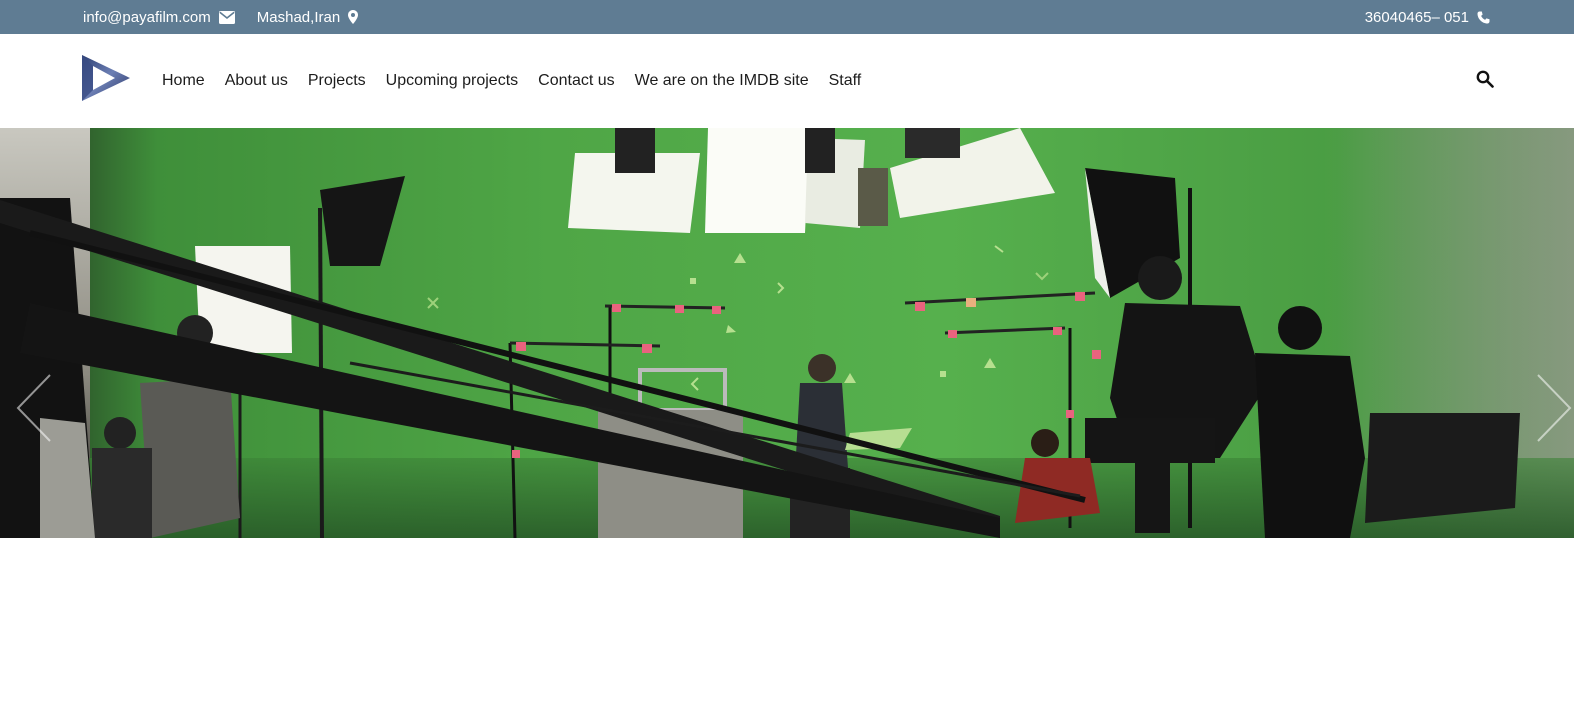  Describe the element at coordinates (226, 17) in the screenshot. I see `envelope-icon` at that location.